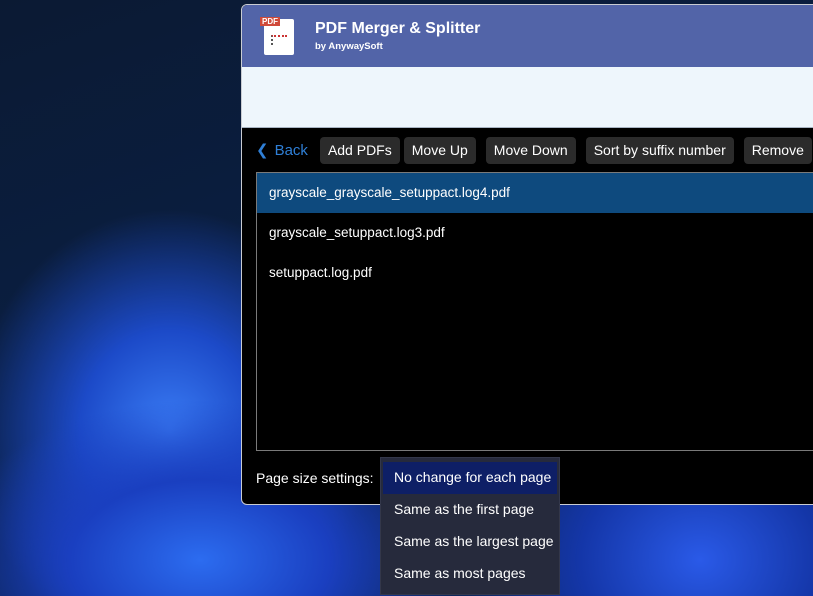  I want to click on app-subtitle: by AnywaySoft, so click(349, 46).